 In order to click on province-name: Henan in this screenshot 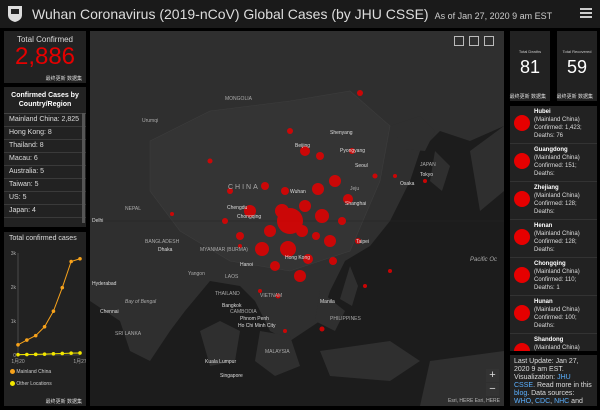, I will do `click(543, 226)`.